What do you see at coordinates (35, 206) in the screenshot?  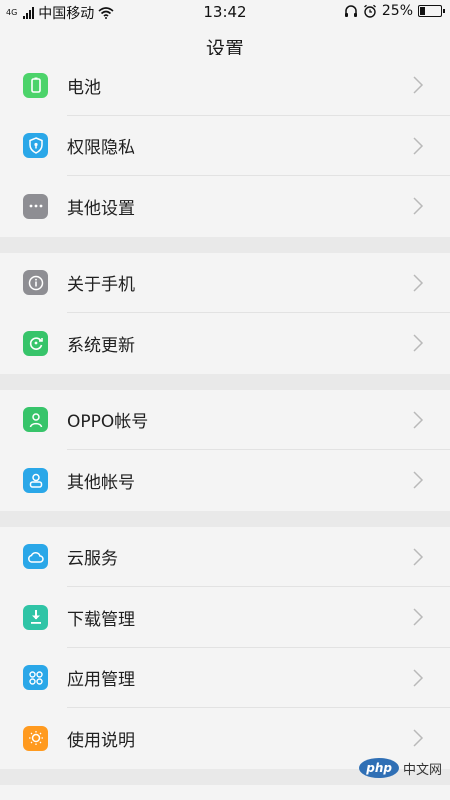 I see `more-dots-icon` at bounding box center [35, 206].